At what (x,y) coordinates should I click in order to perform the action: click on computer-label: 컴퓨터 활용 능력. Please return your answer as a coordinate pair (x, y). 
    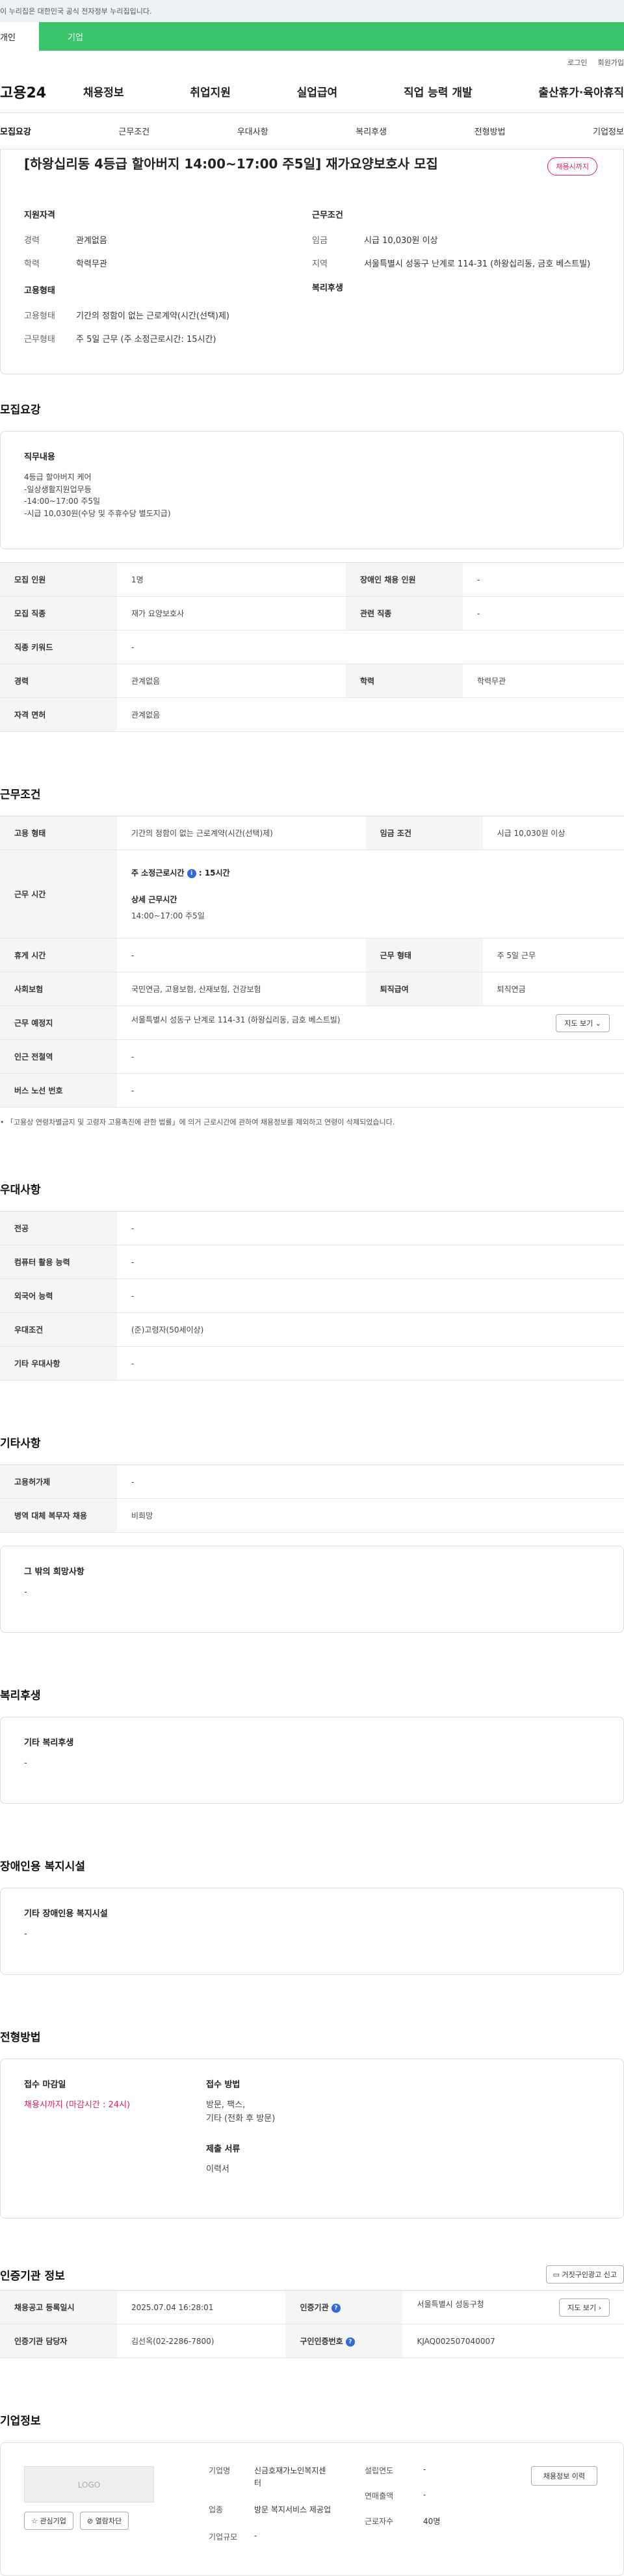
    Looking at the image, I should click on (58, 1262).